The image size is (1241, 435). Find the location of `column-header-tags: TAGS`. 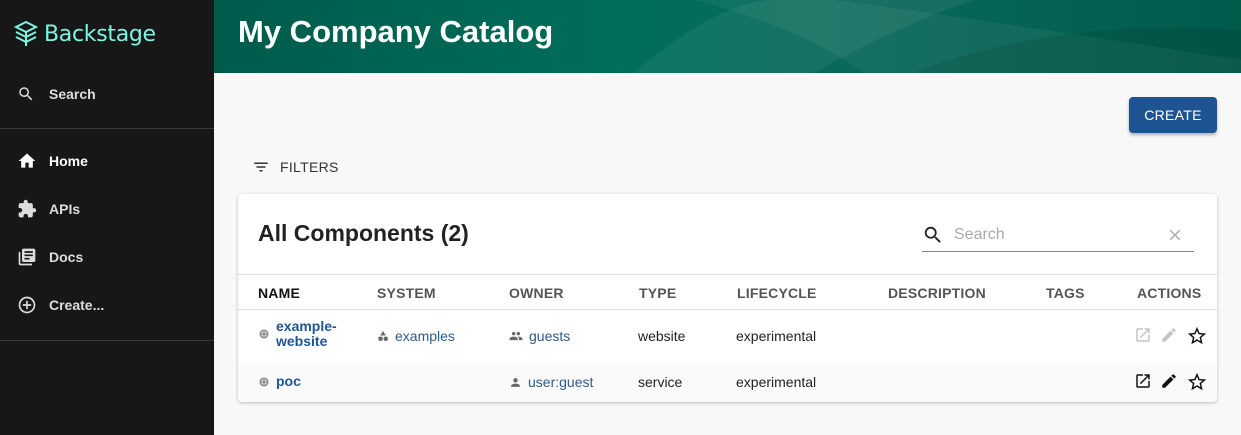

column-header-tags: TAGS is located at coordinates (1065, 293).